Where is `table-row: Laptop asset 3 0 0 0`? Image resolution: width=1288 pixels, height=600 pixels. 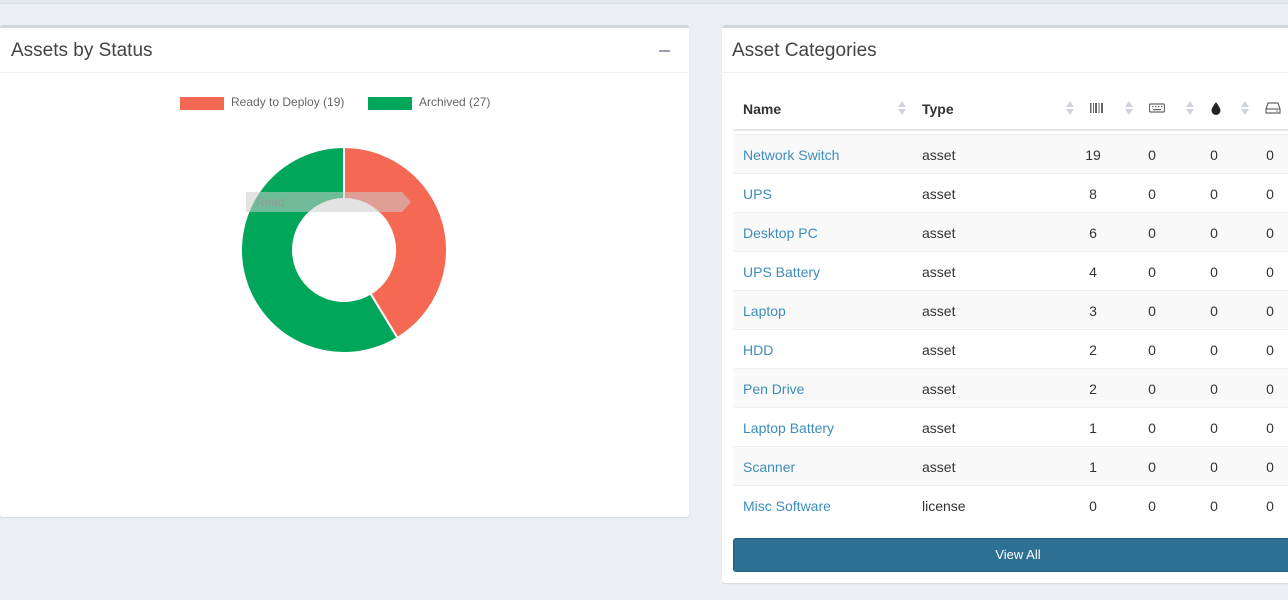
table-row: Laptop asset 3 0 0 0 is located at coordinates (1010, 309).